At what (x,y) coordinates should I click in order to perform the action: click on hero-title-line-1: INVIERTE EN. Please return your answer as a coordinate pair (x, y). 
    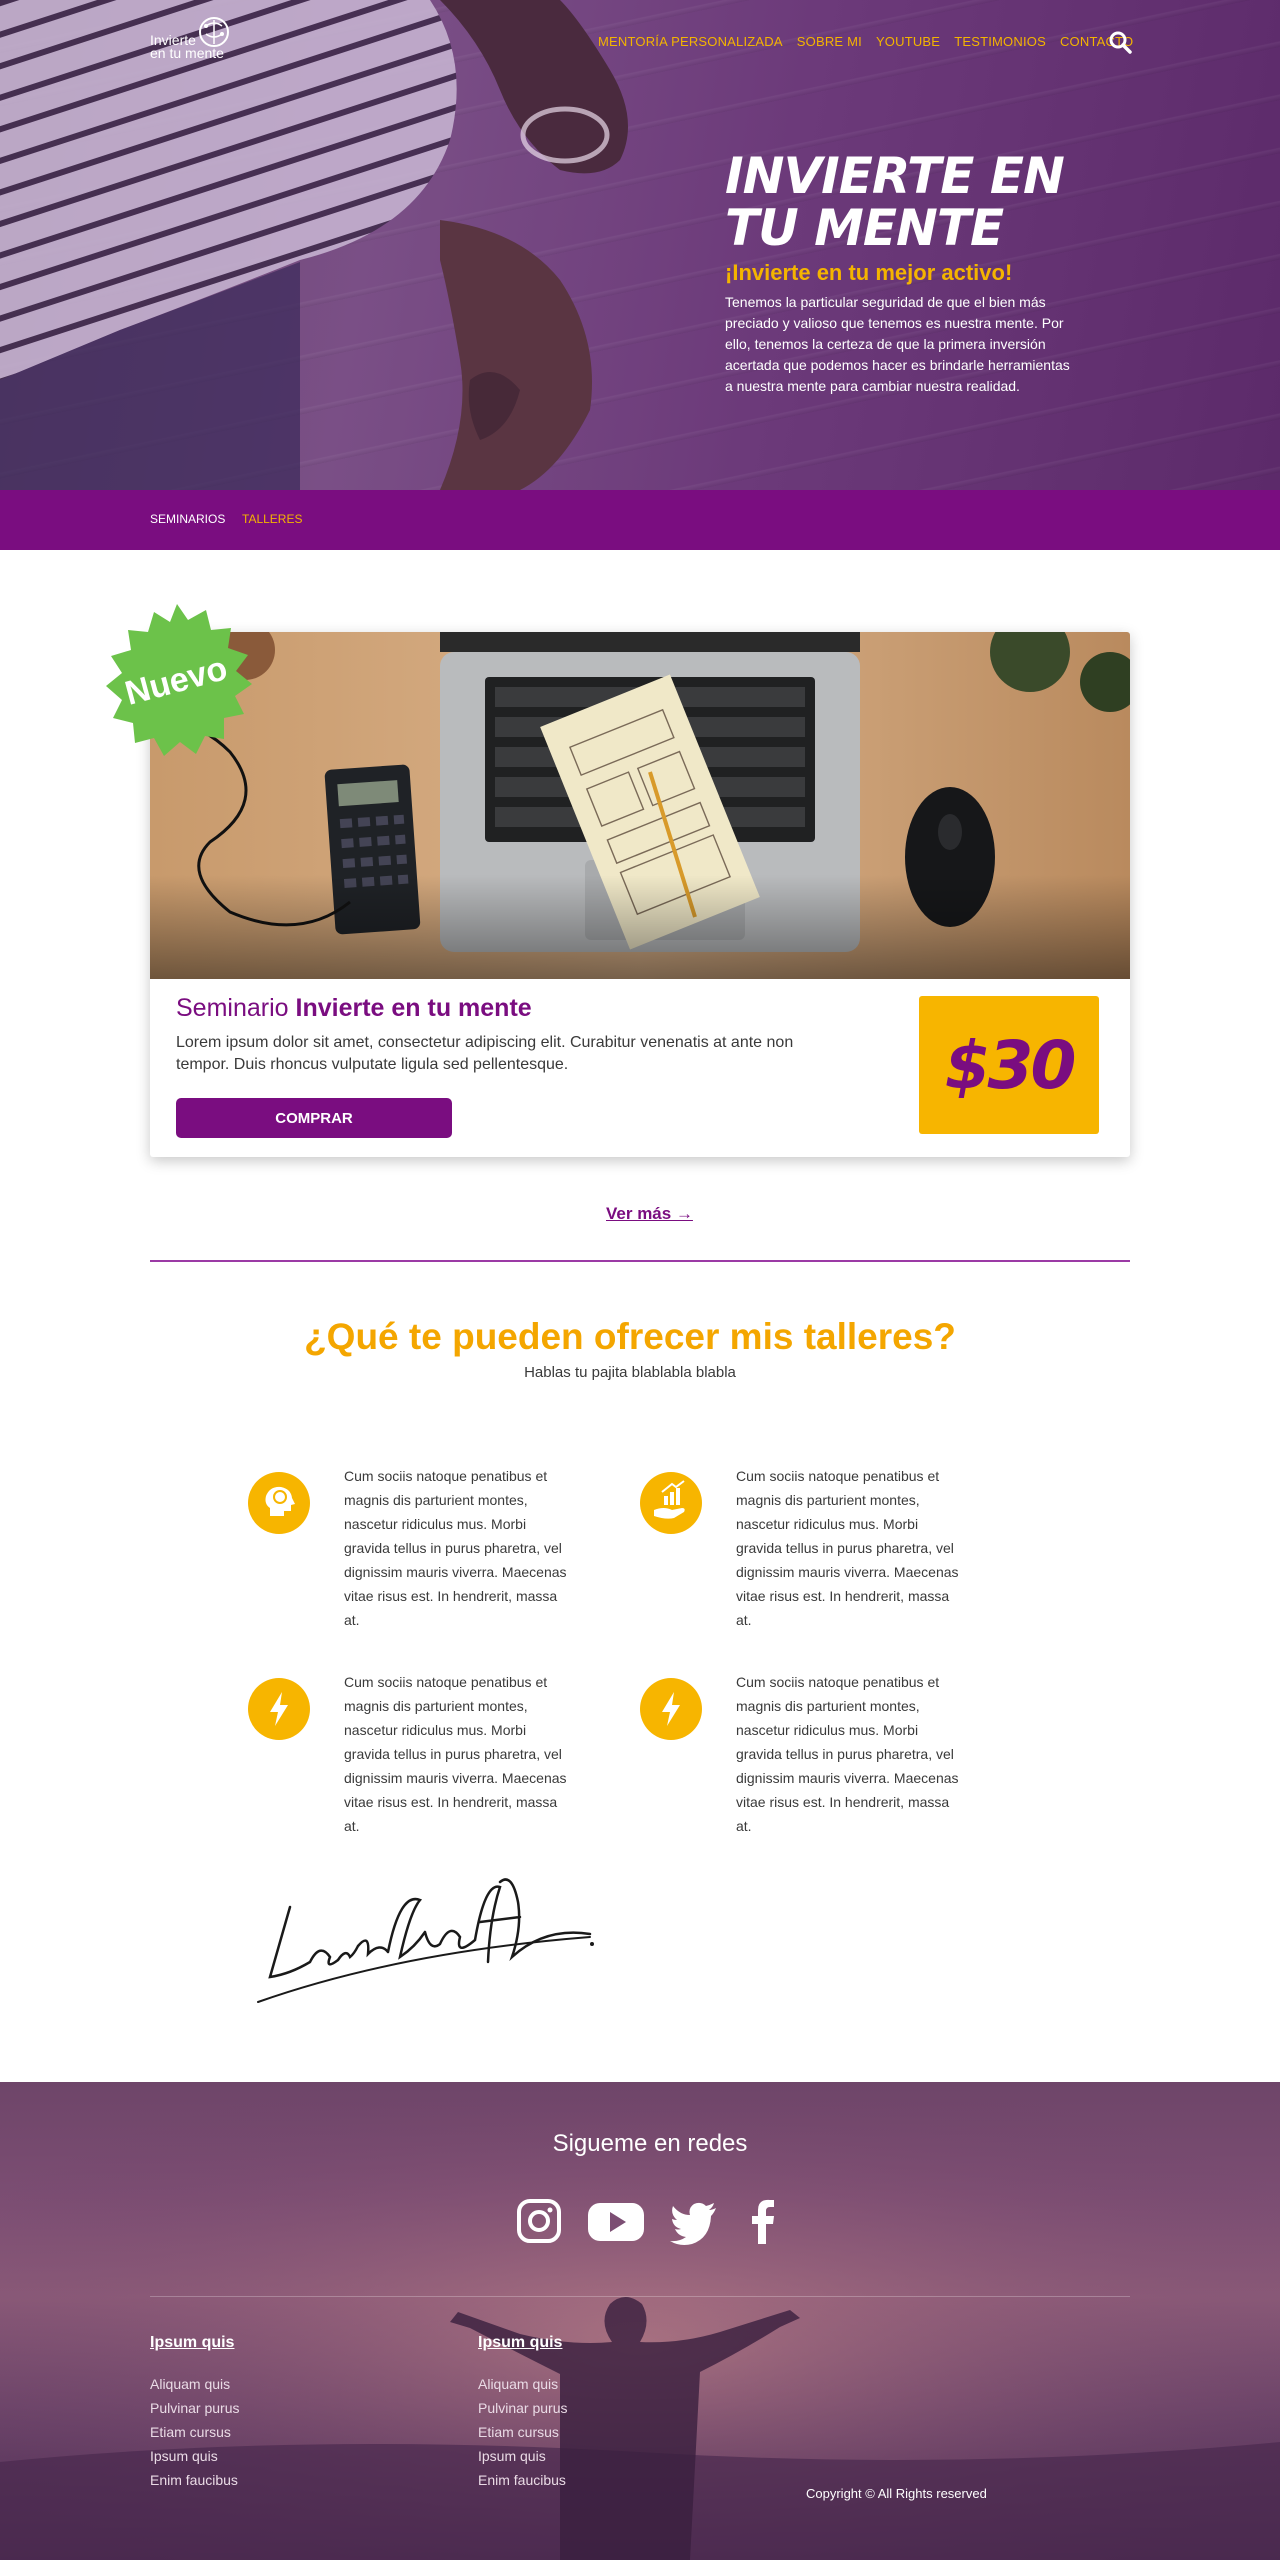
    Looking at the image, I should click on (895, 176).